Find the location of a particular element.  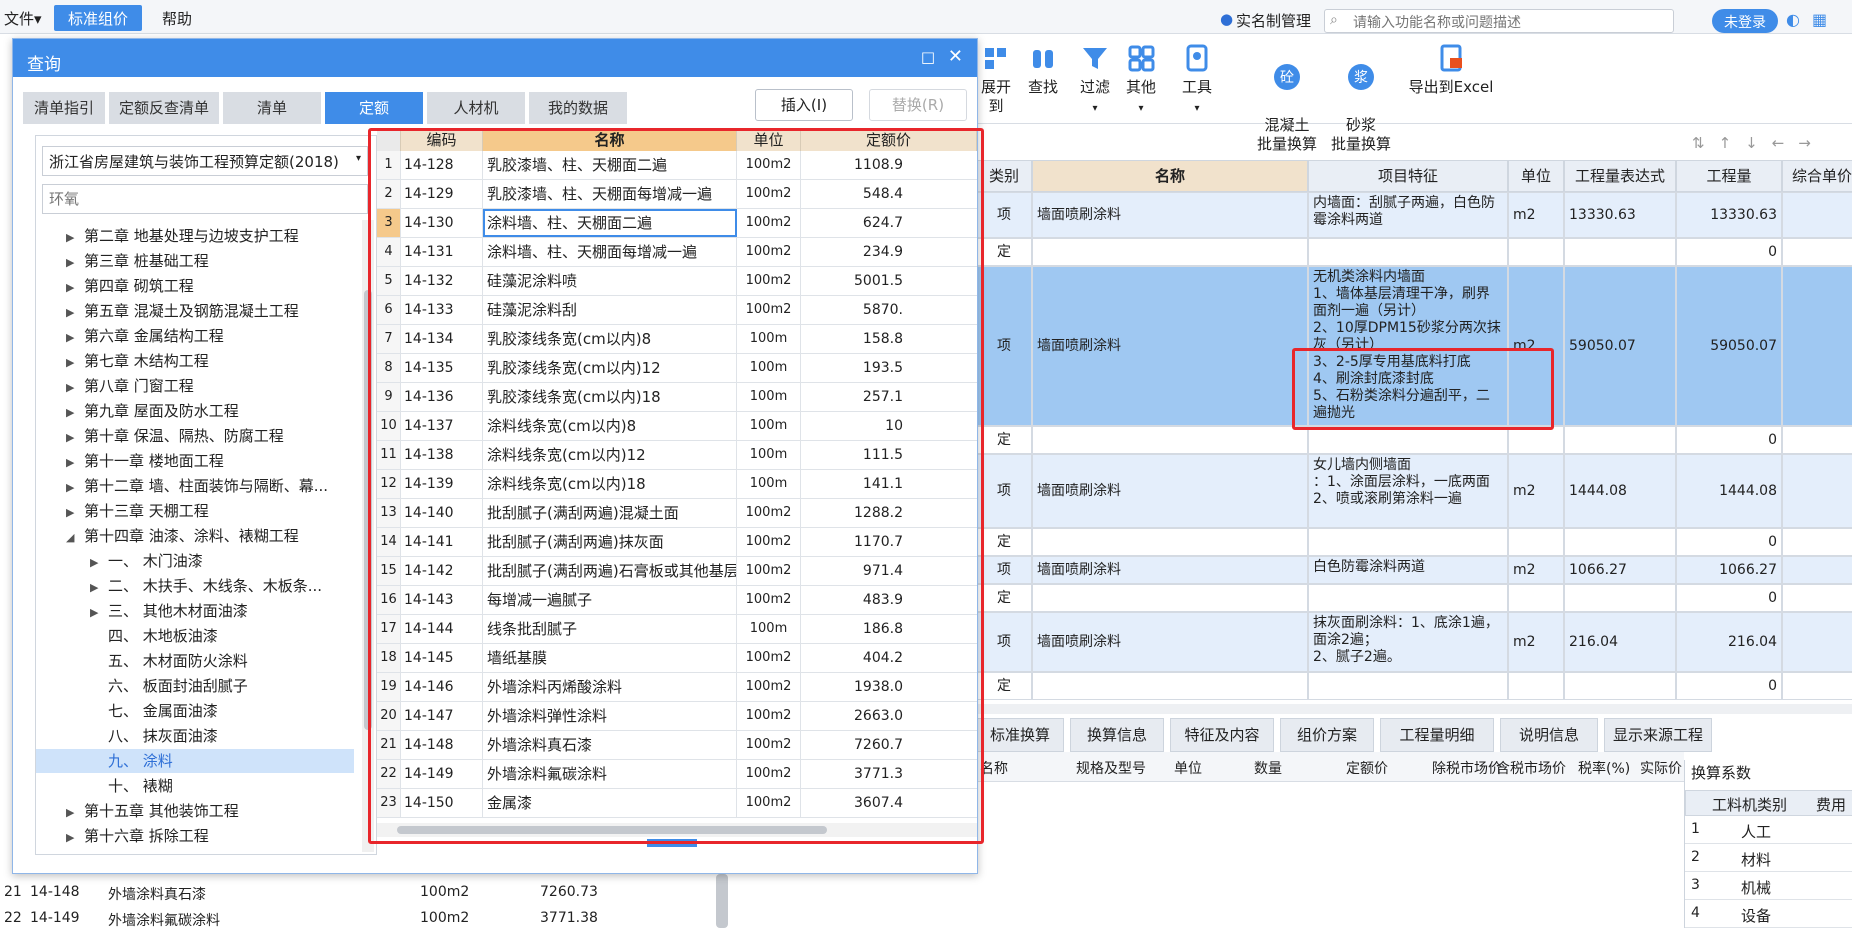

tree-node: ▶ 第十五章 其他装饰工程 is located at coordinates (195, 811).